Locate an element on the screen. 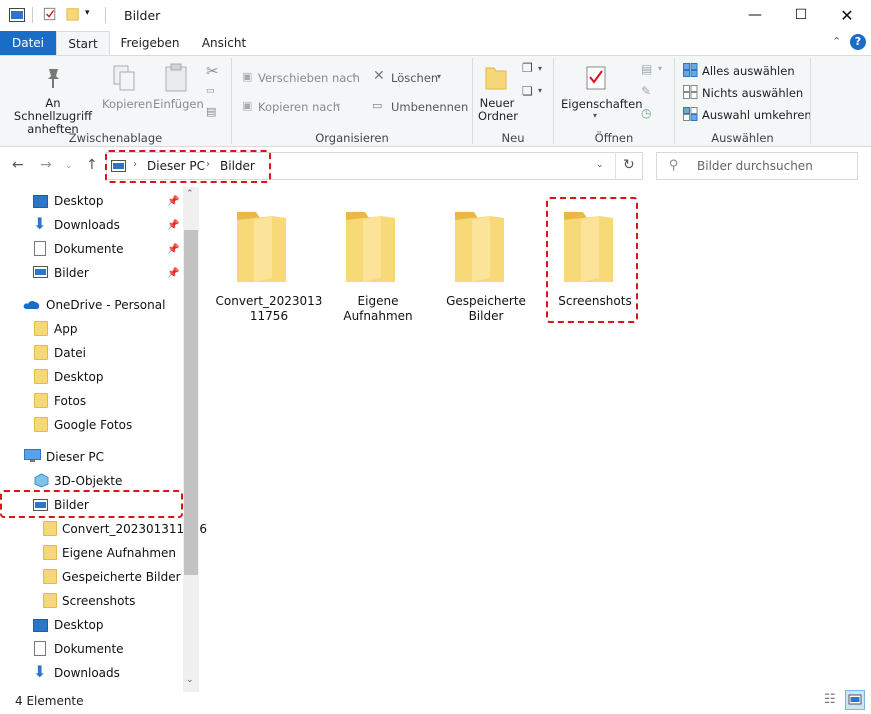 The width and height of the screenshot is (871, 714). collapse-ribbon-icon: ⌃ is located at coordinates (836, 41).